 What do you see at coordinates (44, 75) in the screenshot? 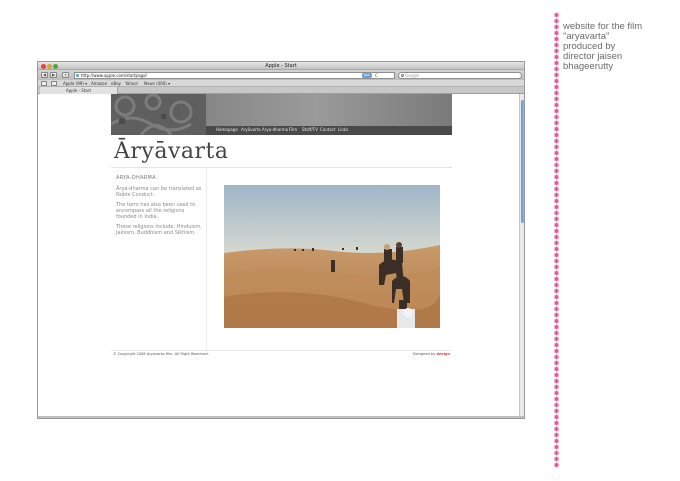
I see `back-button: ◀` at bounding box center [44, 75].